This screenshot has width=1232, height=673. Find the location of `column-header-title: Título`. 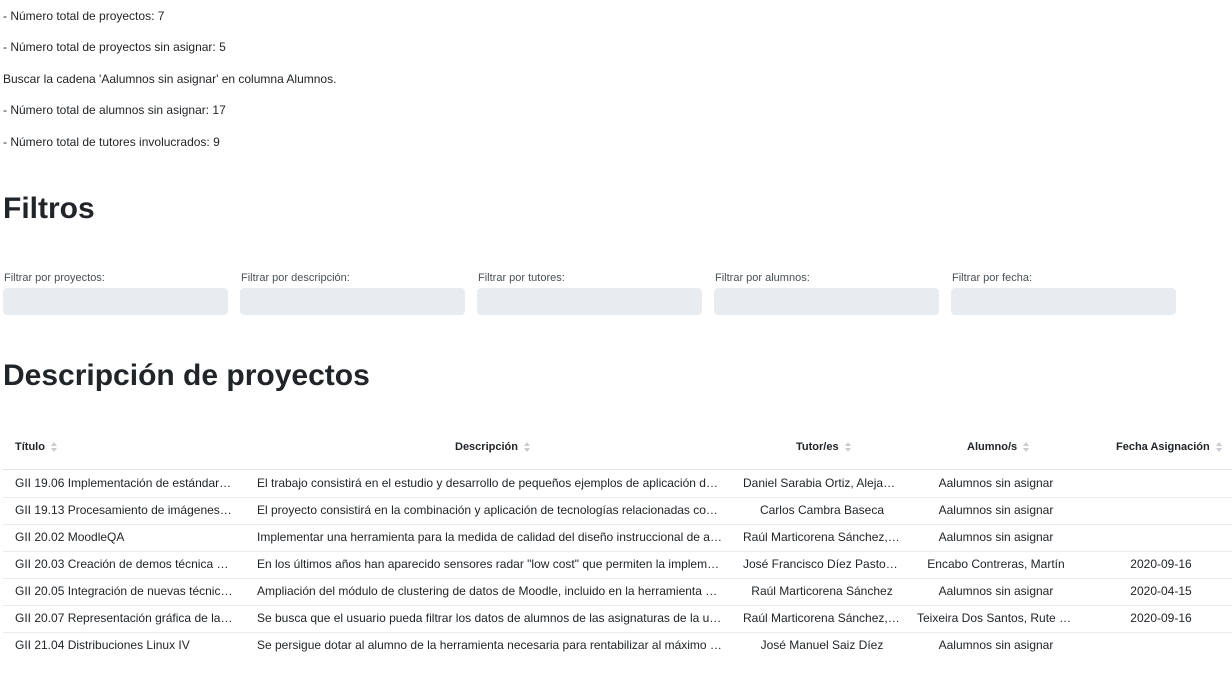

column-header-title: Título is located at coordinates (36, 447).